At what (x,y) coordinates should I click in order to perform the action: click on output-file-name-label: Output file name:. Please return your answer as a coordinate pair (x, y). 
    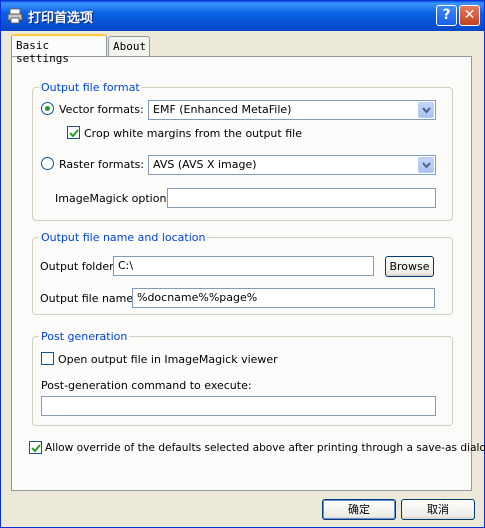
    Looking at the image, I should click on (88, 298).